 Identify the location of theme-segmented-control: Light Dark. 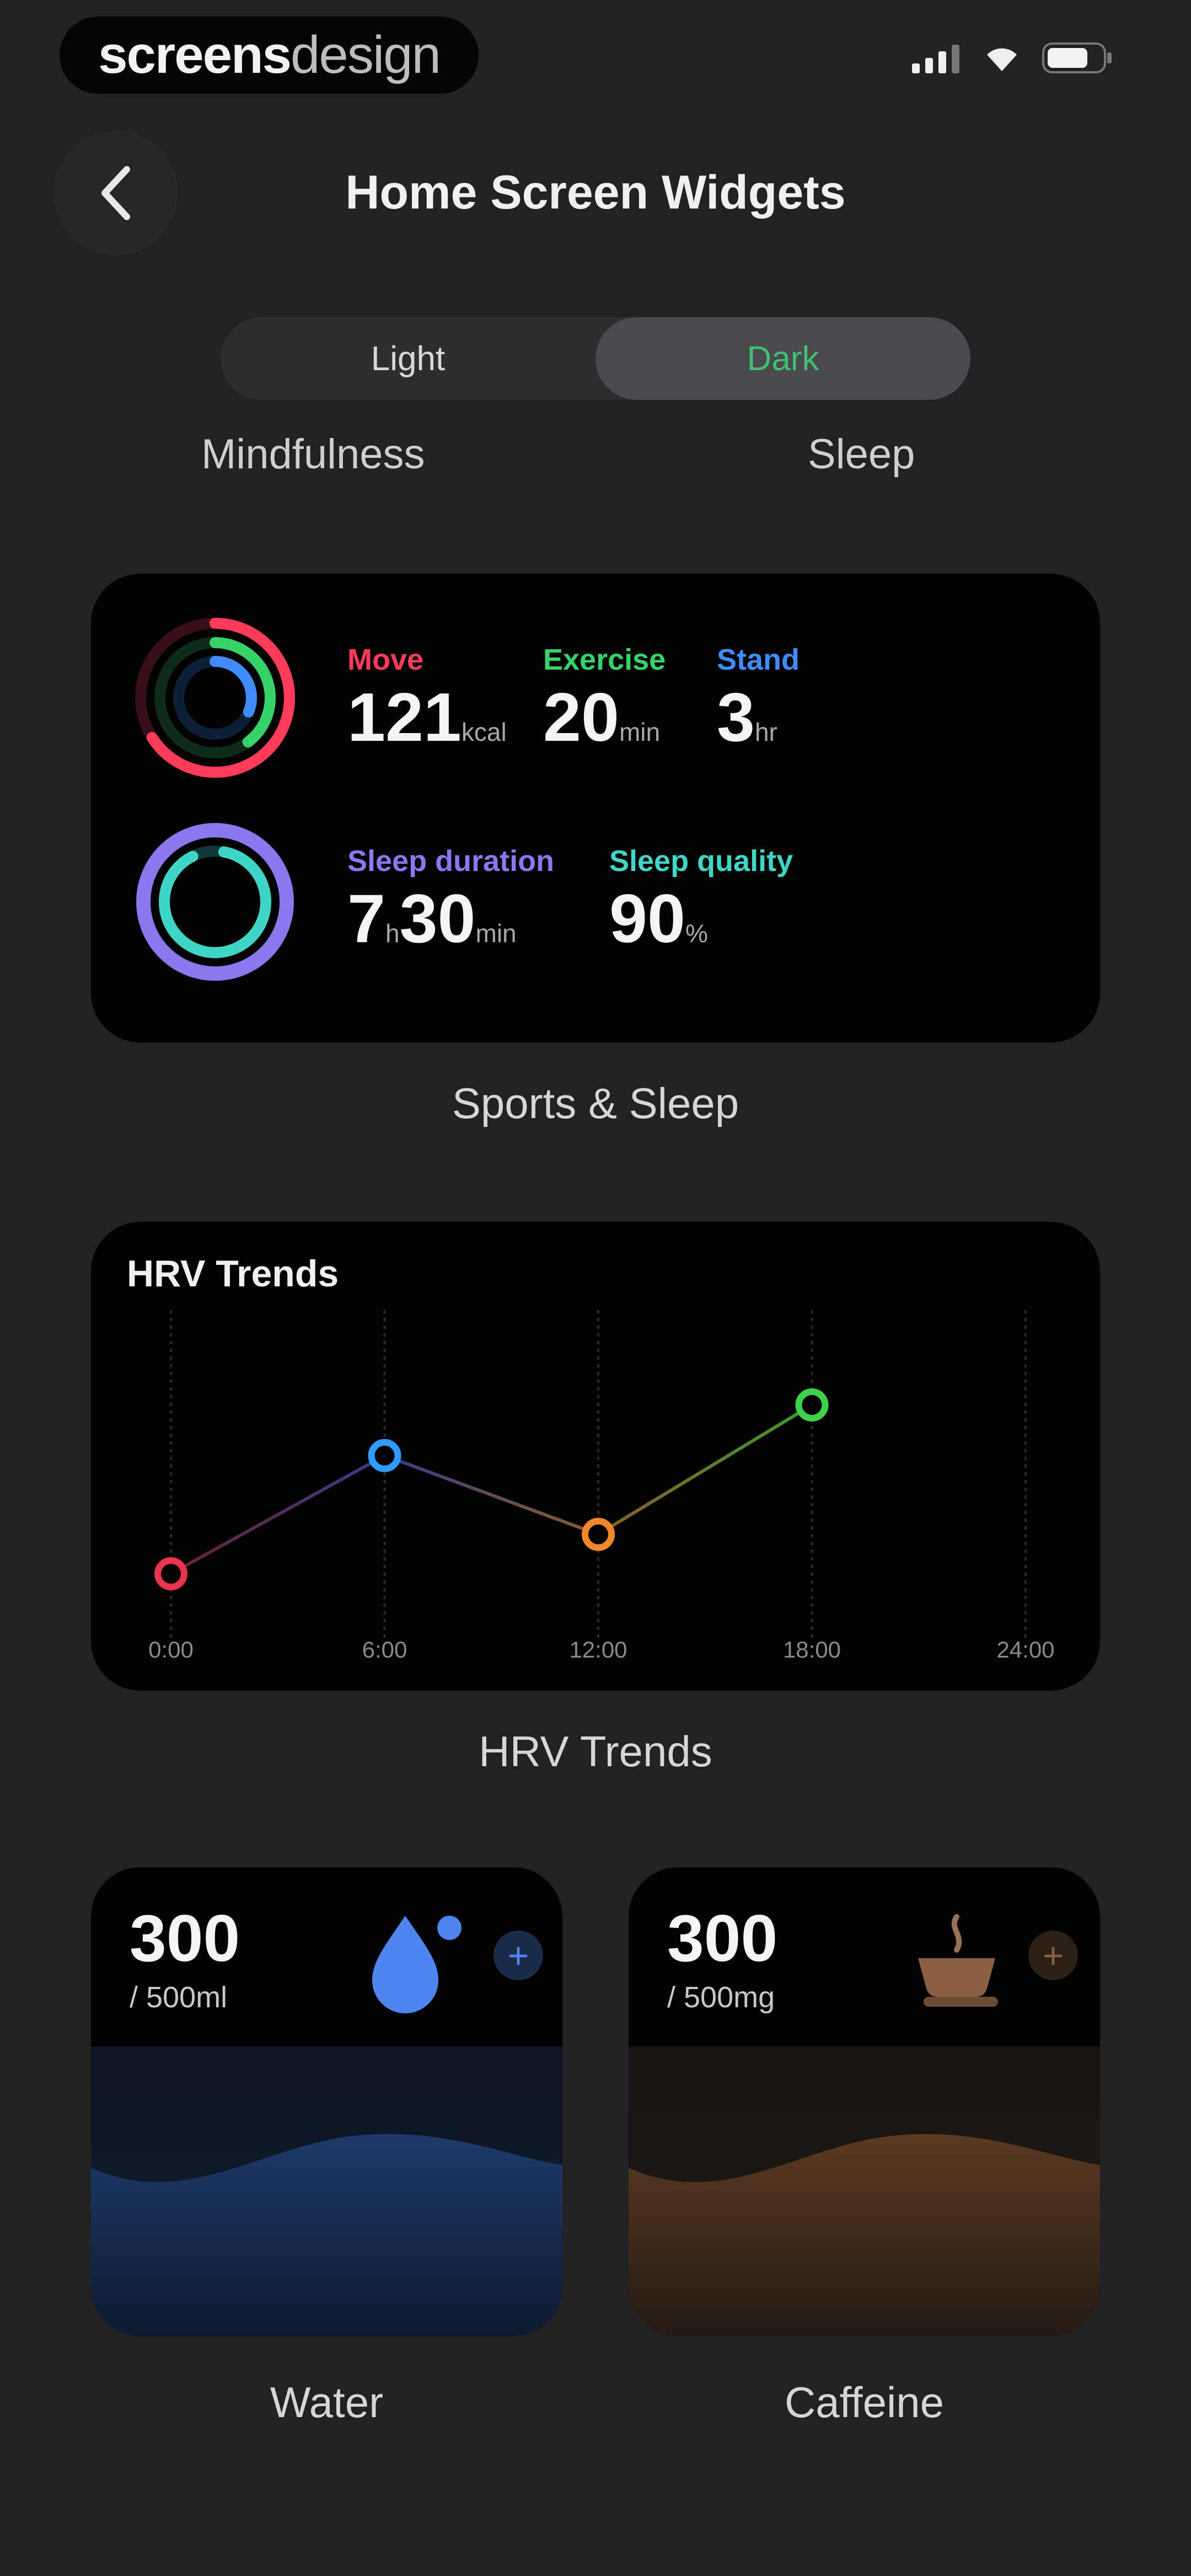
(595, 358).